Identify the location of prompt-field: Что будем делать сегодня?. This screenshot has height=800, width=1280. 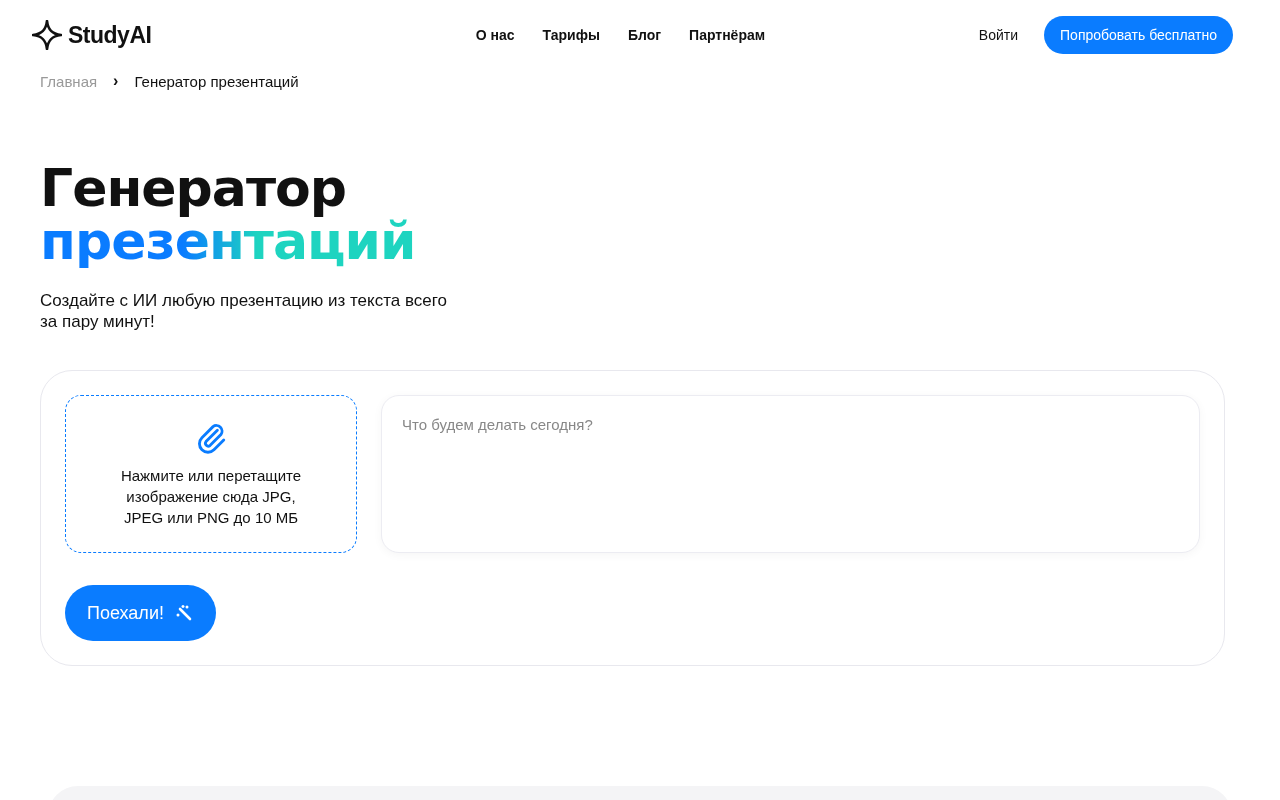
(790, 474).